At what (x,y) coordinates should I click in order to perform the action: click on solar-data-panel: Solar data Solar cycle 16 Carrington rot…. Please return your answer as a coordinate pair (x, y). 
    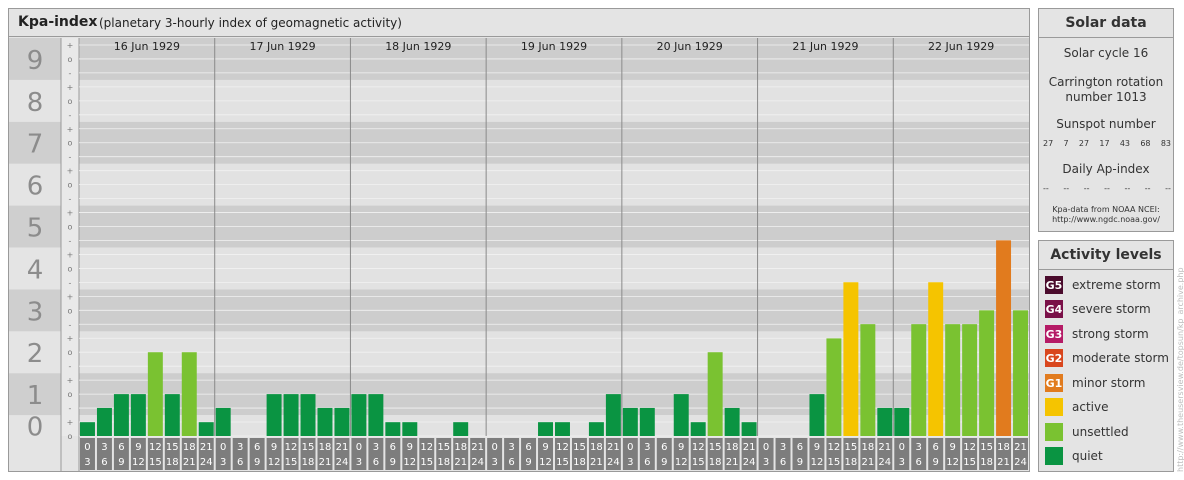
    Looking at the image, I should click on (1106, 120).